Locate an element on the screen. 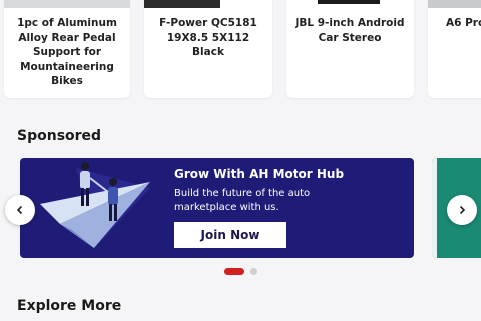  chevron-right-icon is located at coordinates (462, 210).